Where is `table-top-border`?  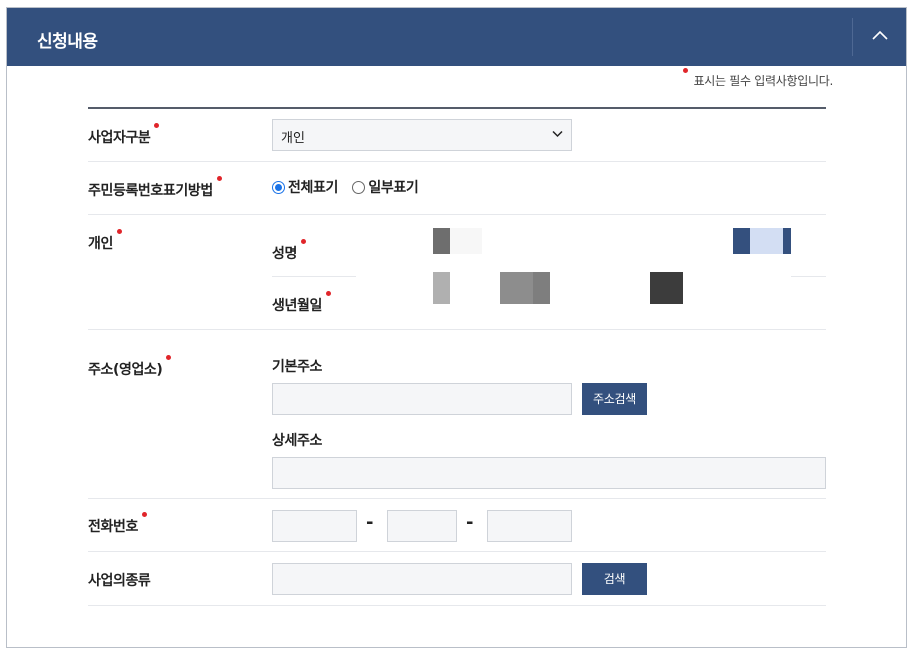
table-top-border is located at coordinates (457, 108).